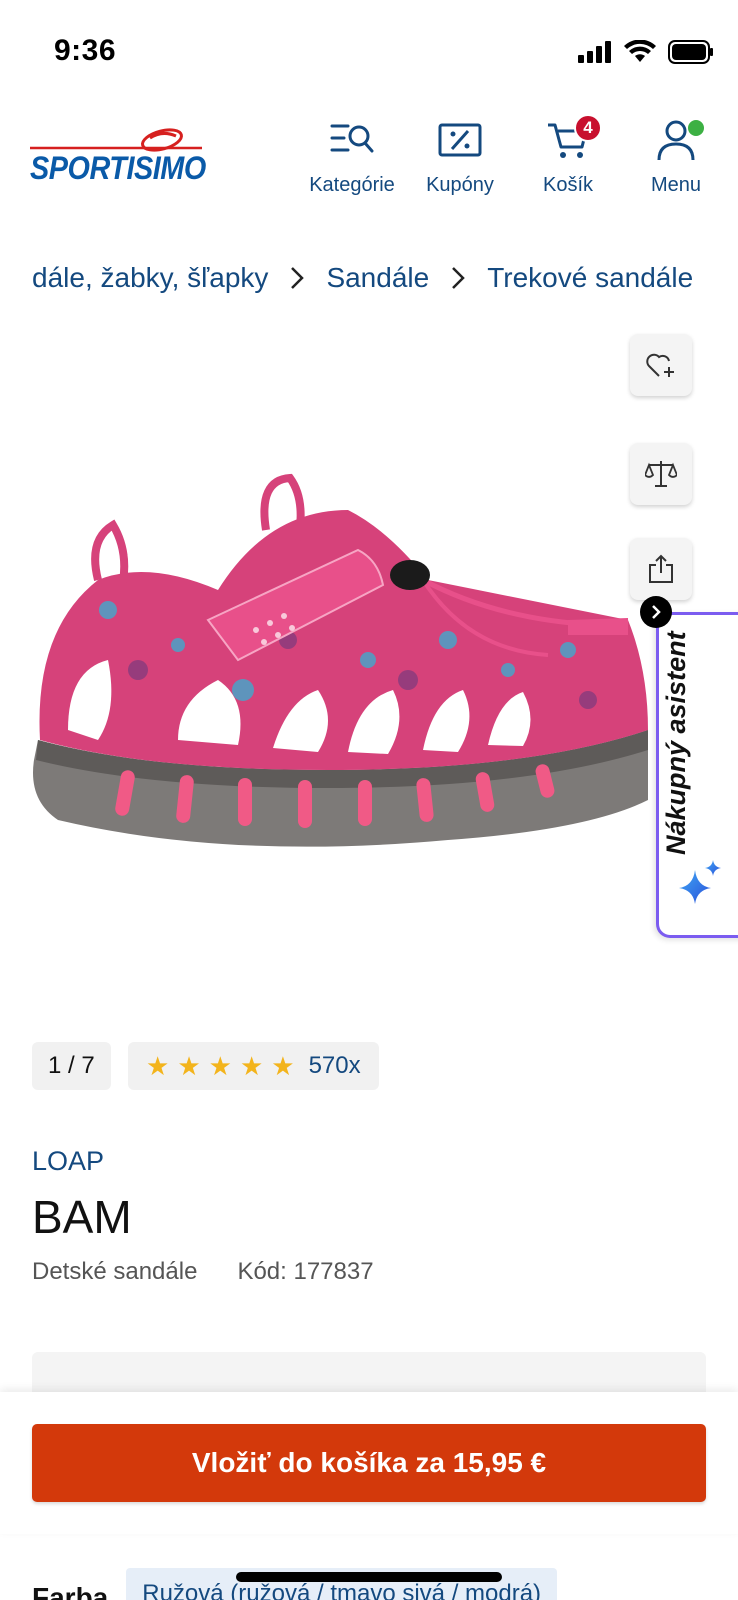 Image resolution: width=738 pixels, height=1600 pixels. I want to click on nav-cart: 4 Košík, so click(568, 155).